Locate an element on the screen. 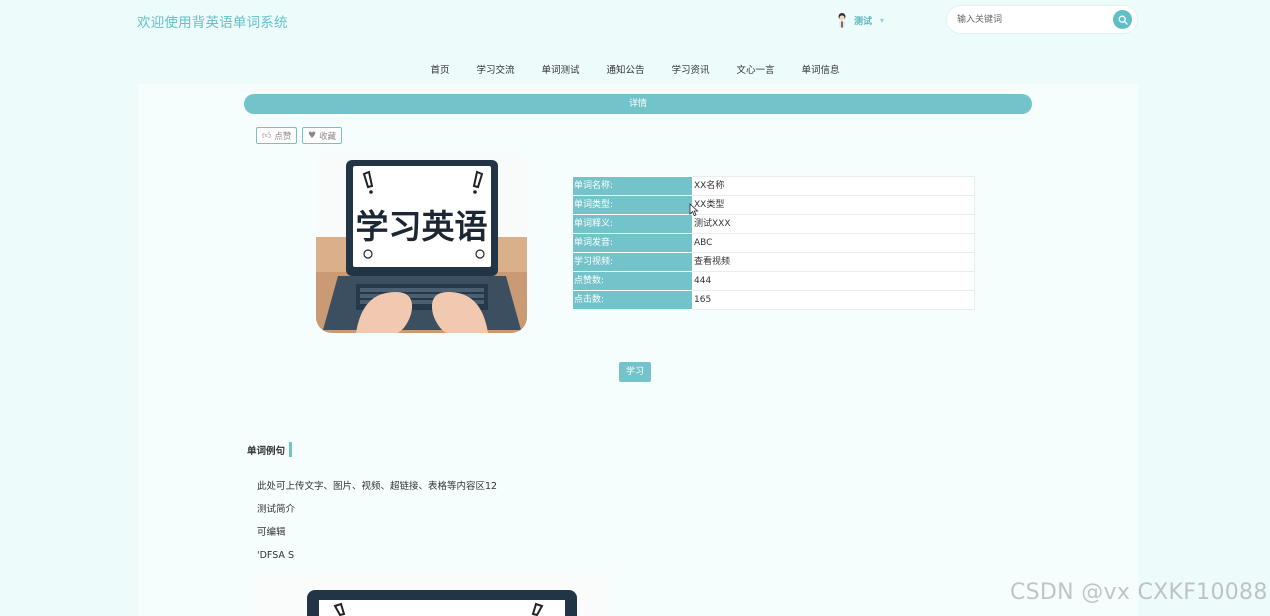 This screenshot has height=616, width=1270. heart-icon: ♥ is located at coordinates (312, 135).